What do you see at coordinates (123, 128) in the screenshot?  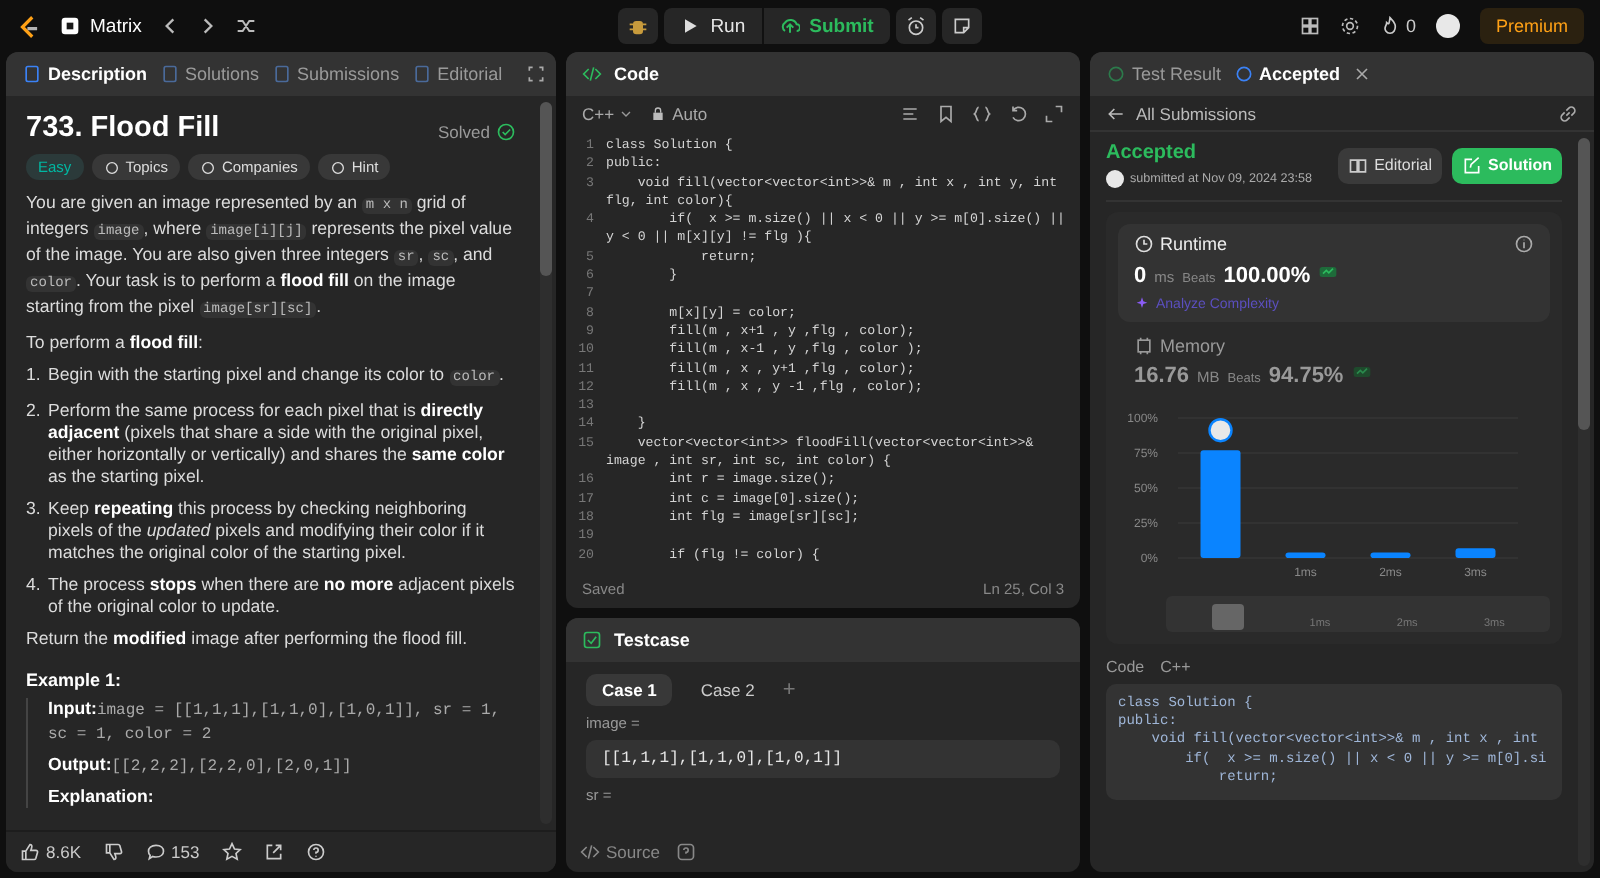 I see `problem-title: 733. Flood Fill` at bounding box center [123, 128].